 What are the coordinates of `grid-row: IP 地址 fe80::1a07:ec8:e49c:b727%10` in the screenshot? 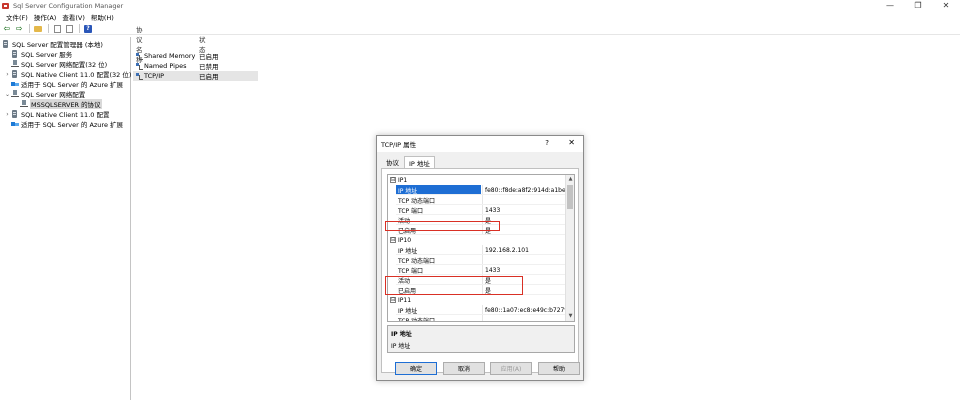 It's located at (481, 310).